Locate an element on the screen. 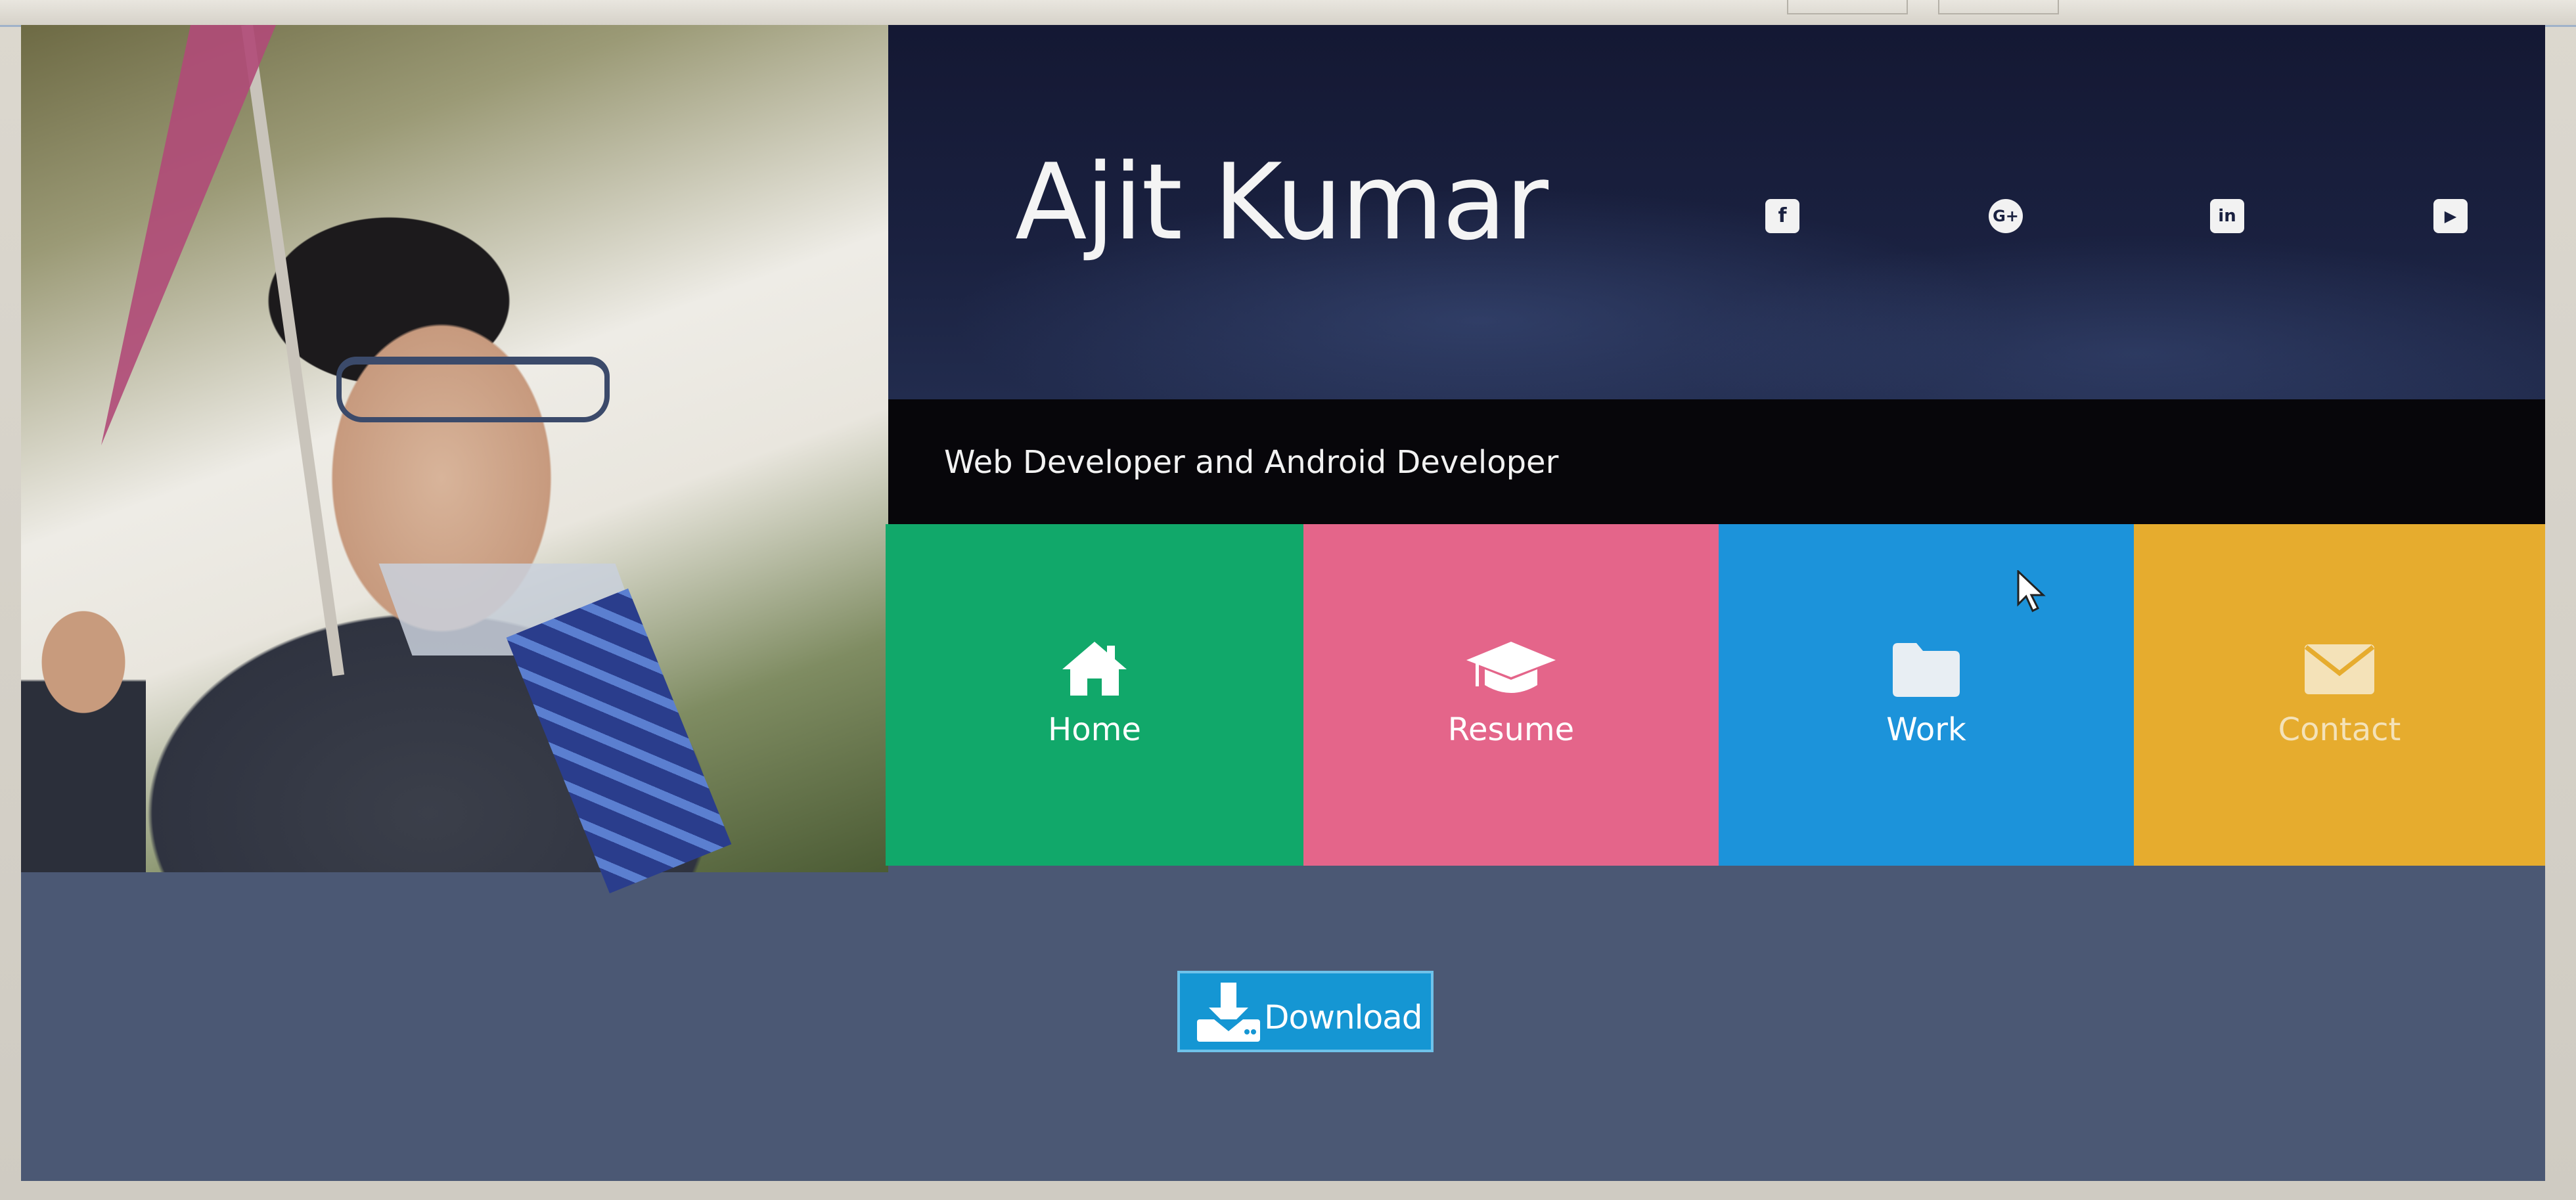  tagline-bar: Web Developer and Android Developer is located at coordinates (1716, 461).